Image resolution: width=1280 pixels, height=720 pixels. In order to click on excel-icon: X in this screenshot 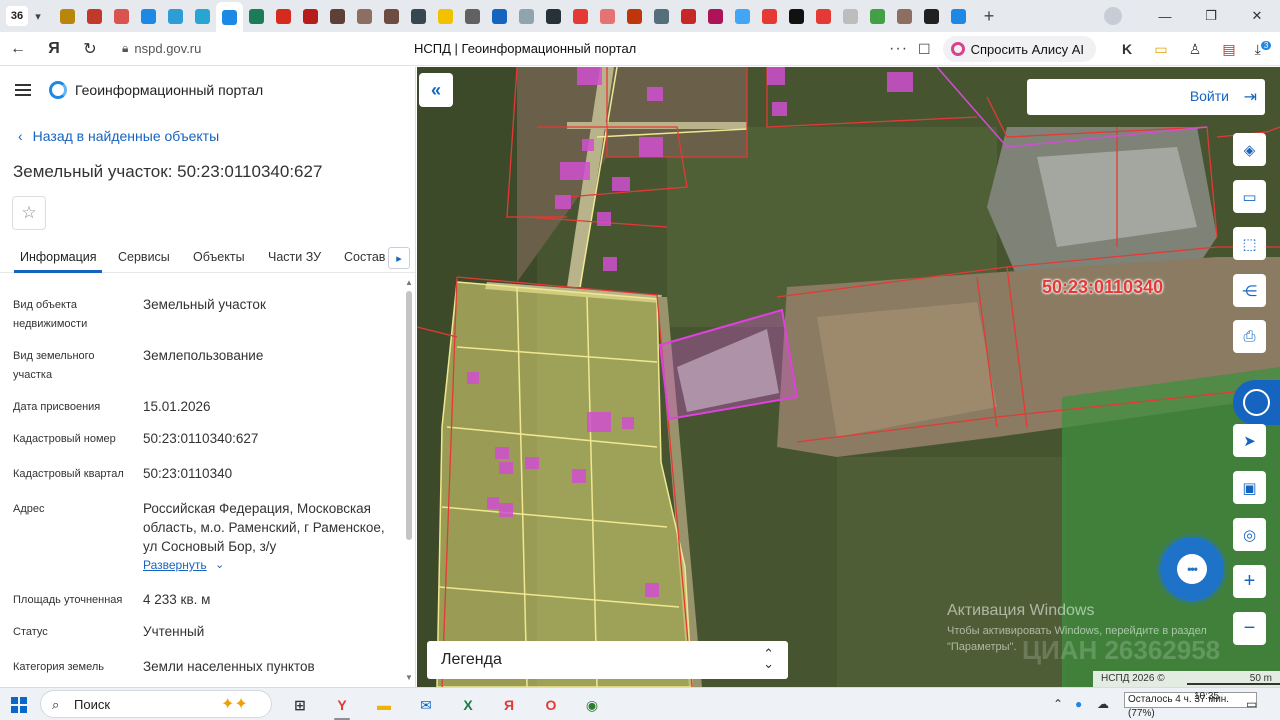, I will do `click(468, 705)`.